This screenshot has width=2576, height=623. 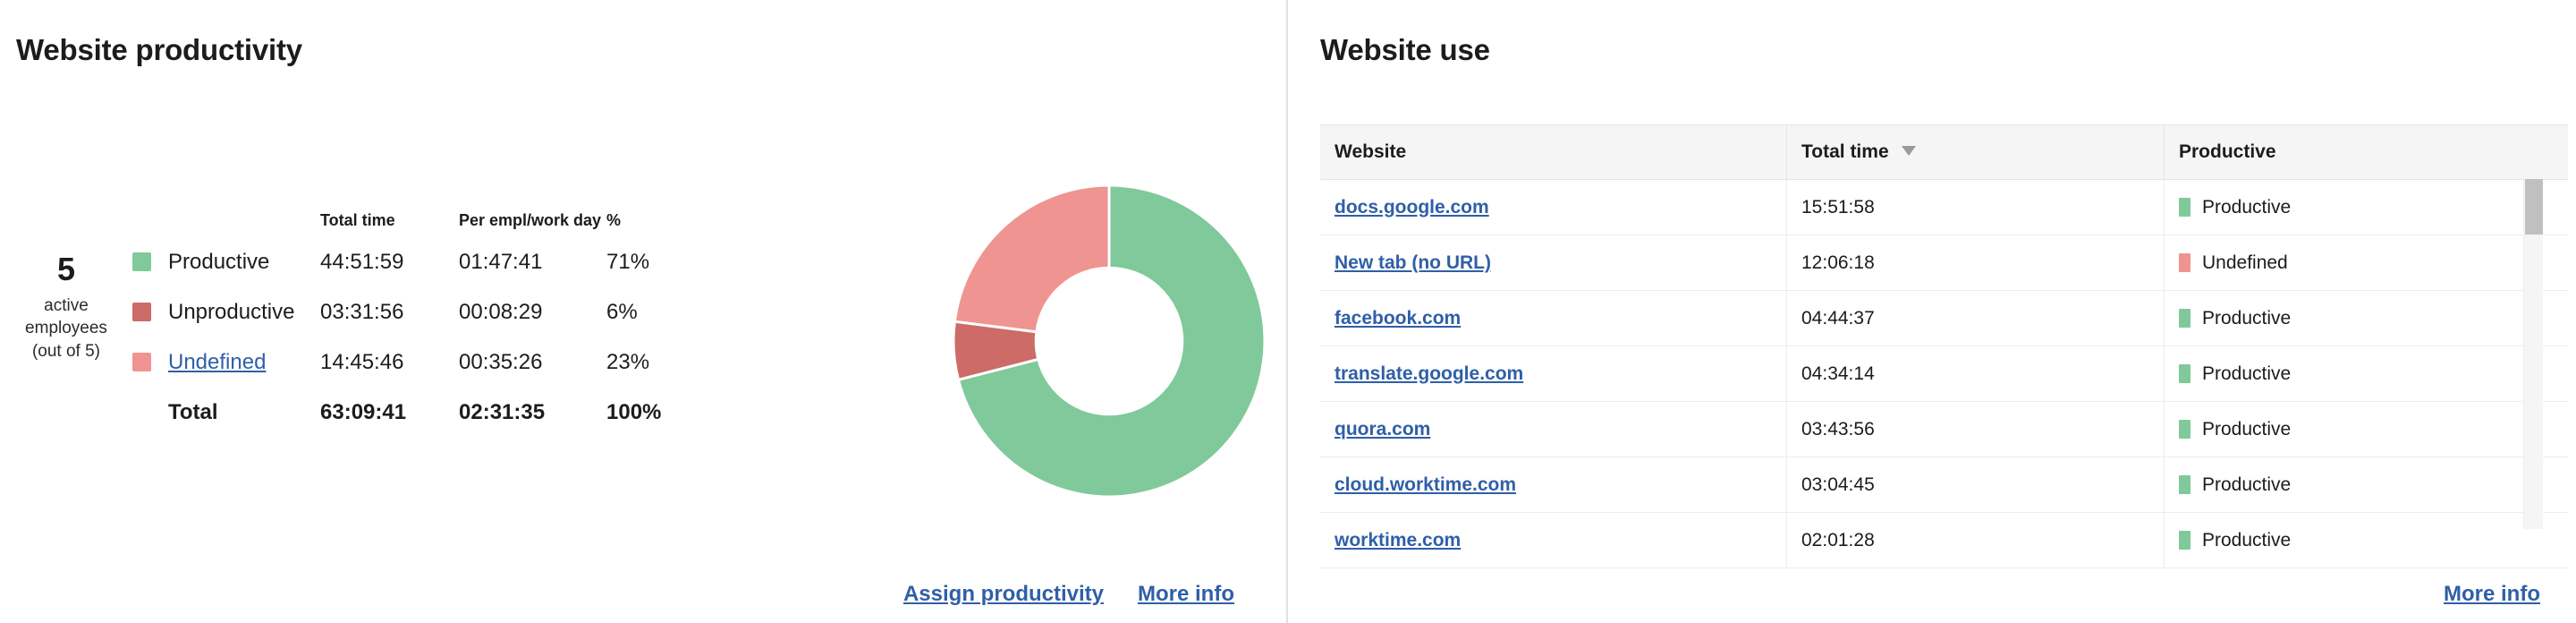 What do you see at coordinates (150, 230) in the screenshot?
I see `legend-header-swatch` at bounding box center [150, 230].